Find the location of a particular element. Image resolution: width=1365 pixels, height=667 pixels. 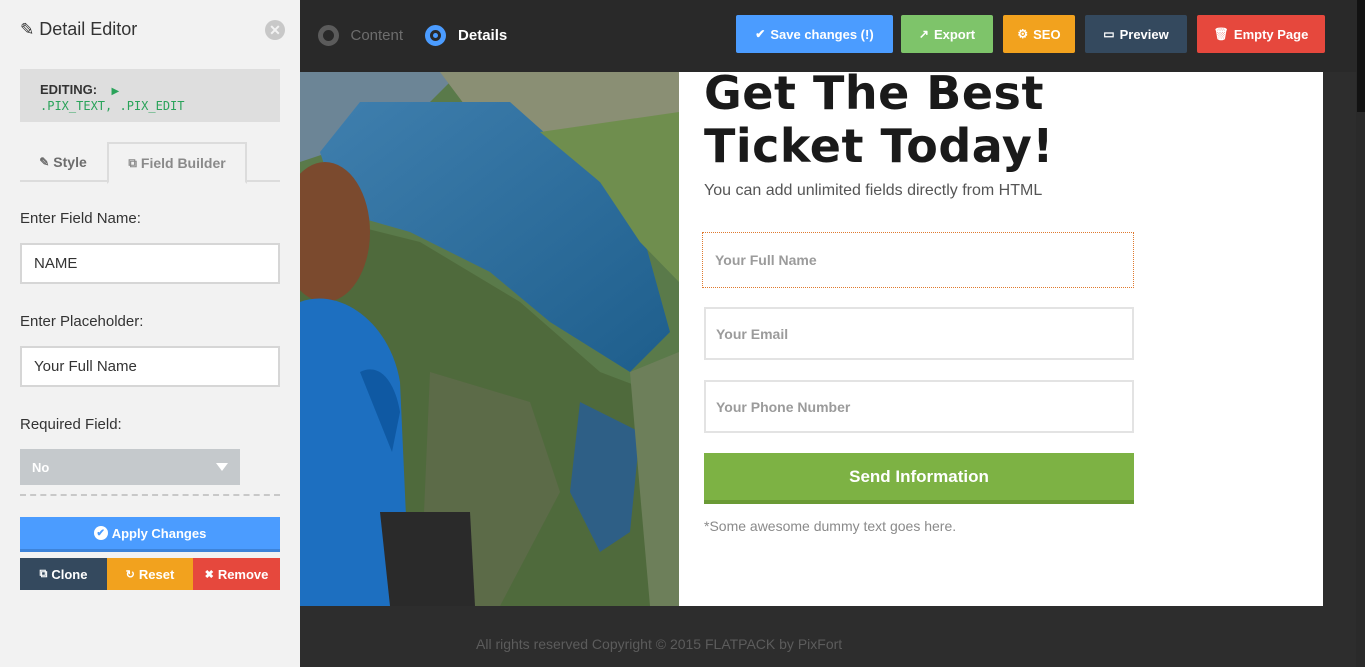

placeholder-input: Your Full Name is located at coordinates (150, 366).